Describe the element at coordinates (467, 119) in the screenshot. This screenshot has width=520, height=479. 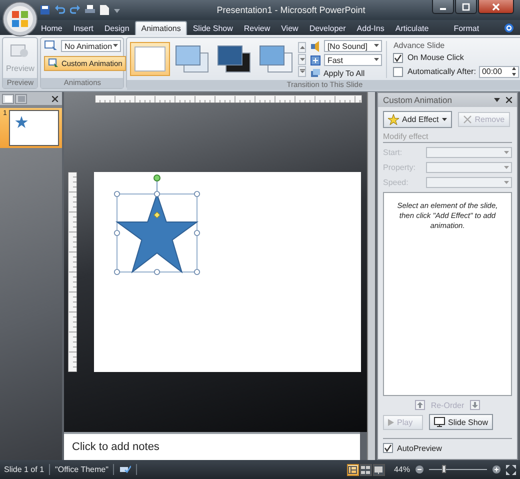
I see `cross-icon` at that location.